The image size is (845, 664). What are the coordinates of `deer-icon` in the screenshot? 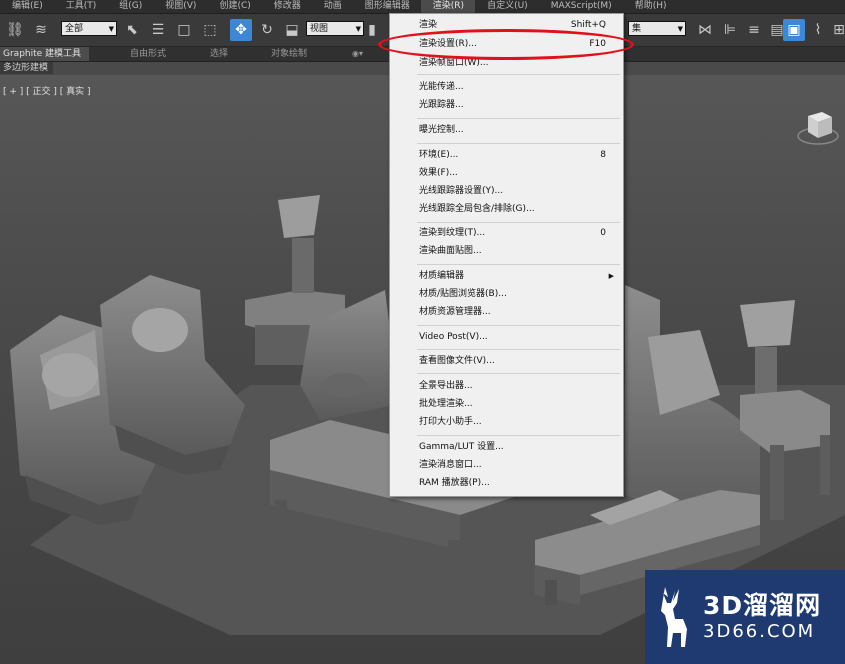 It's located at (674, 617).